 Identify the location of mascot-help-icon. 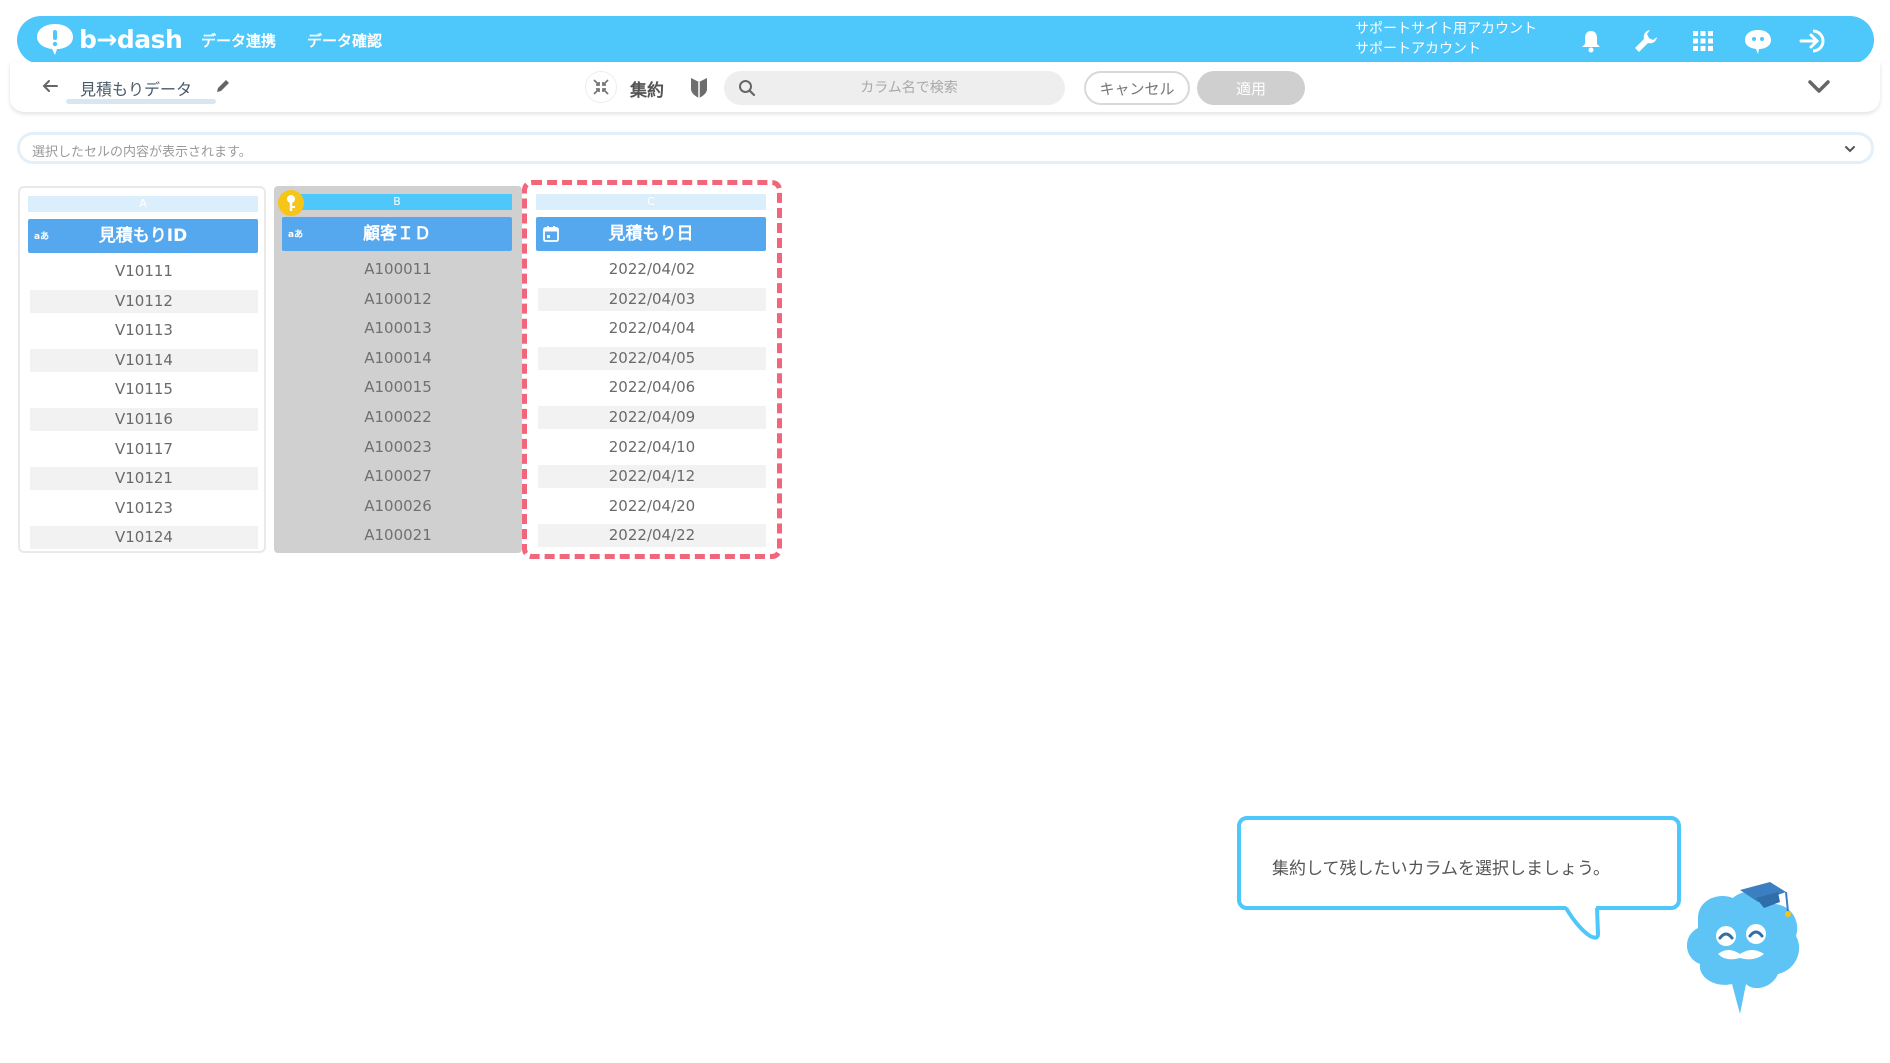
(1758, 41).